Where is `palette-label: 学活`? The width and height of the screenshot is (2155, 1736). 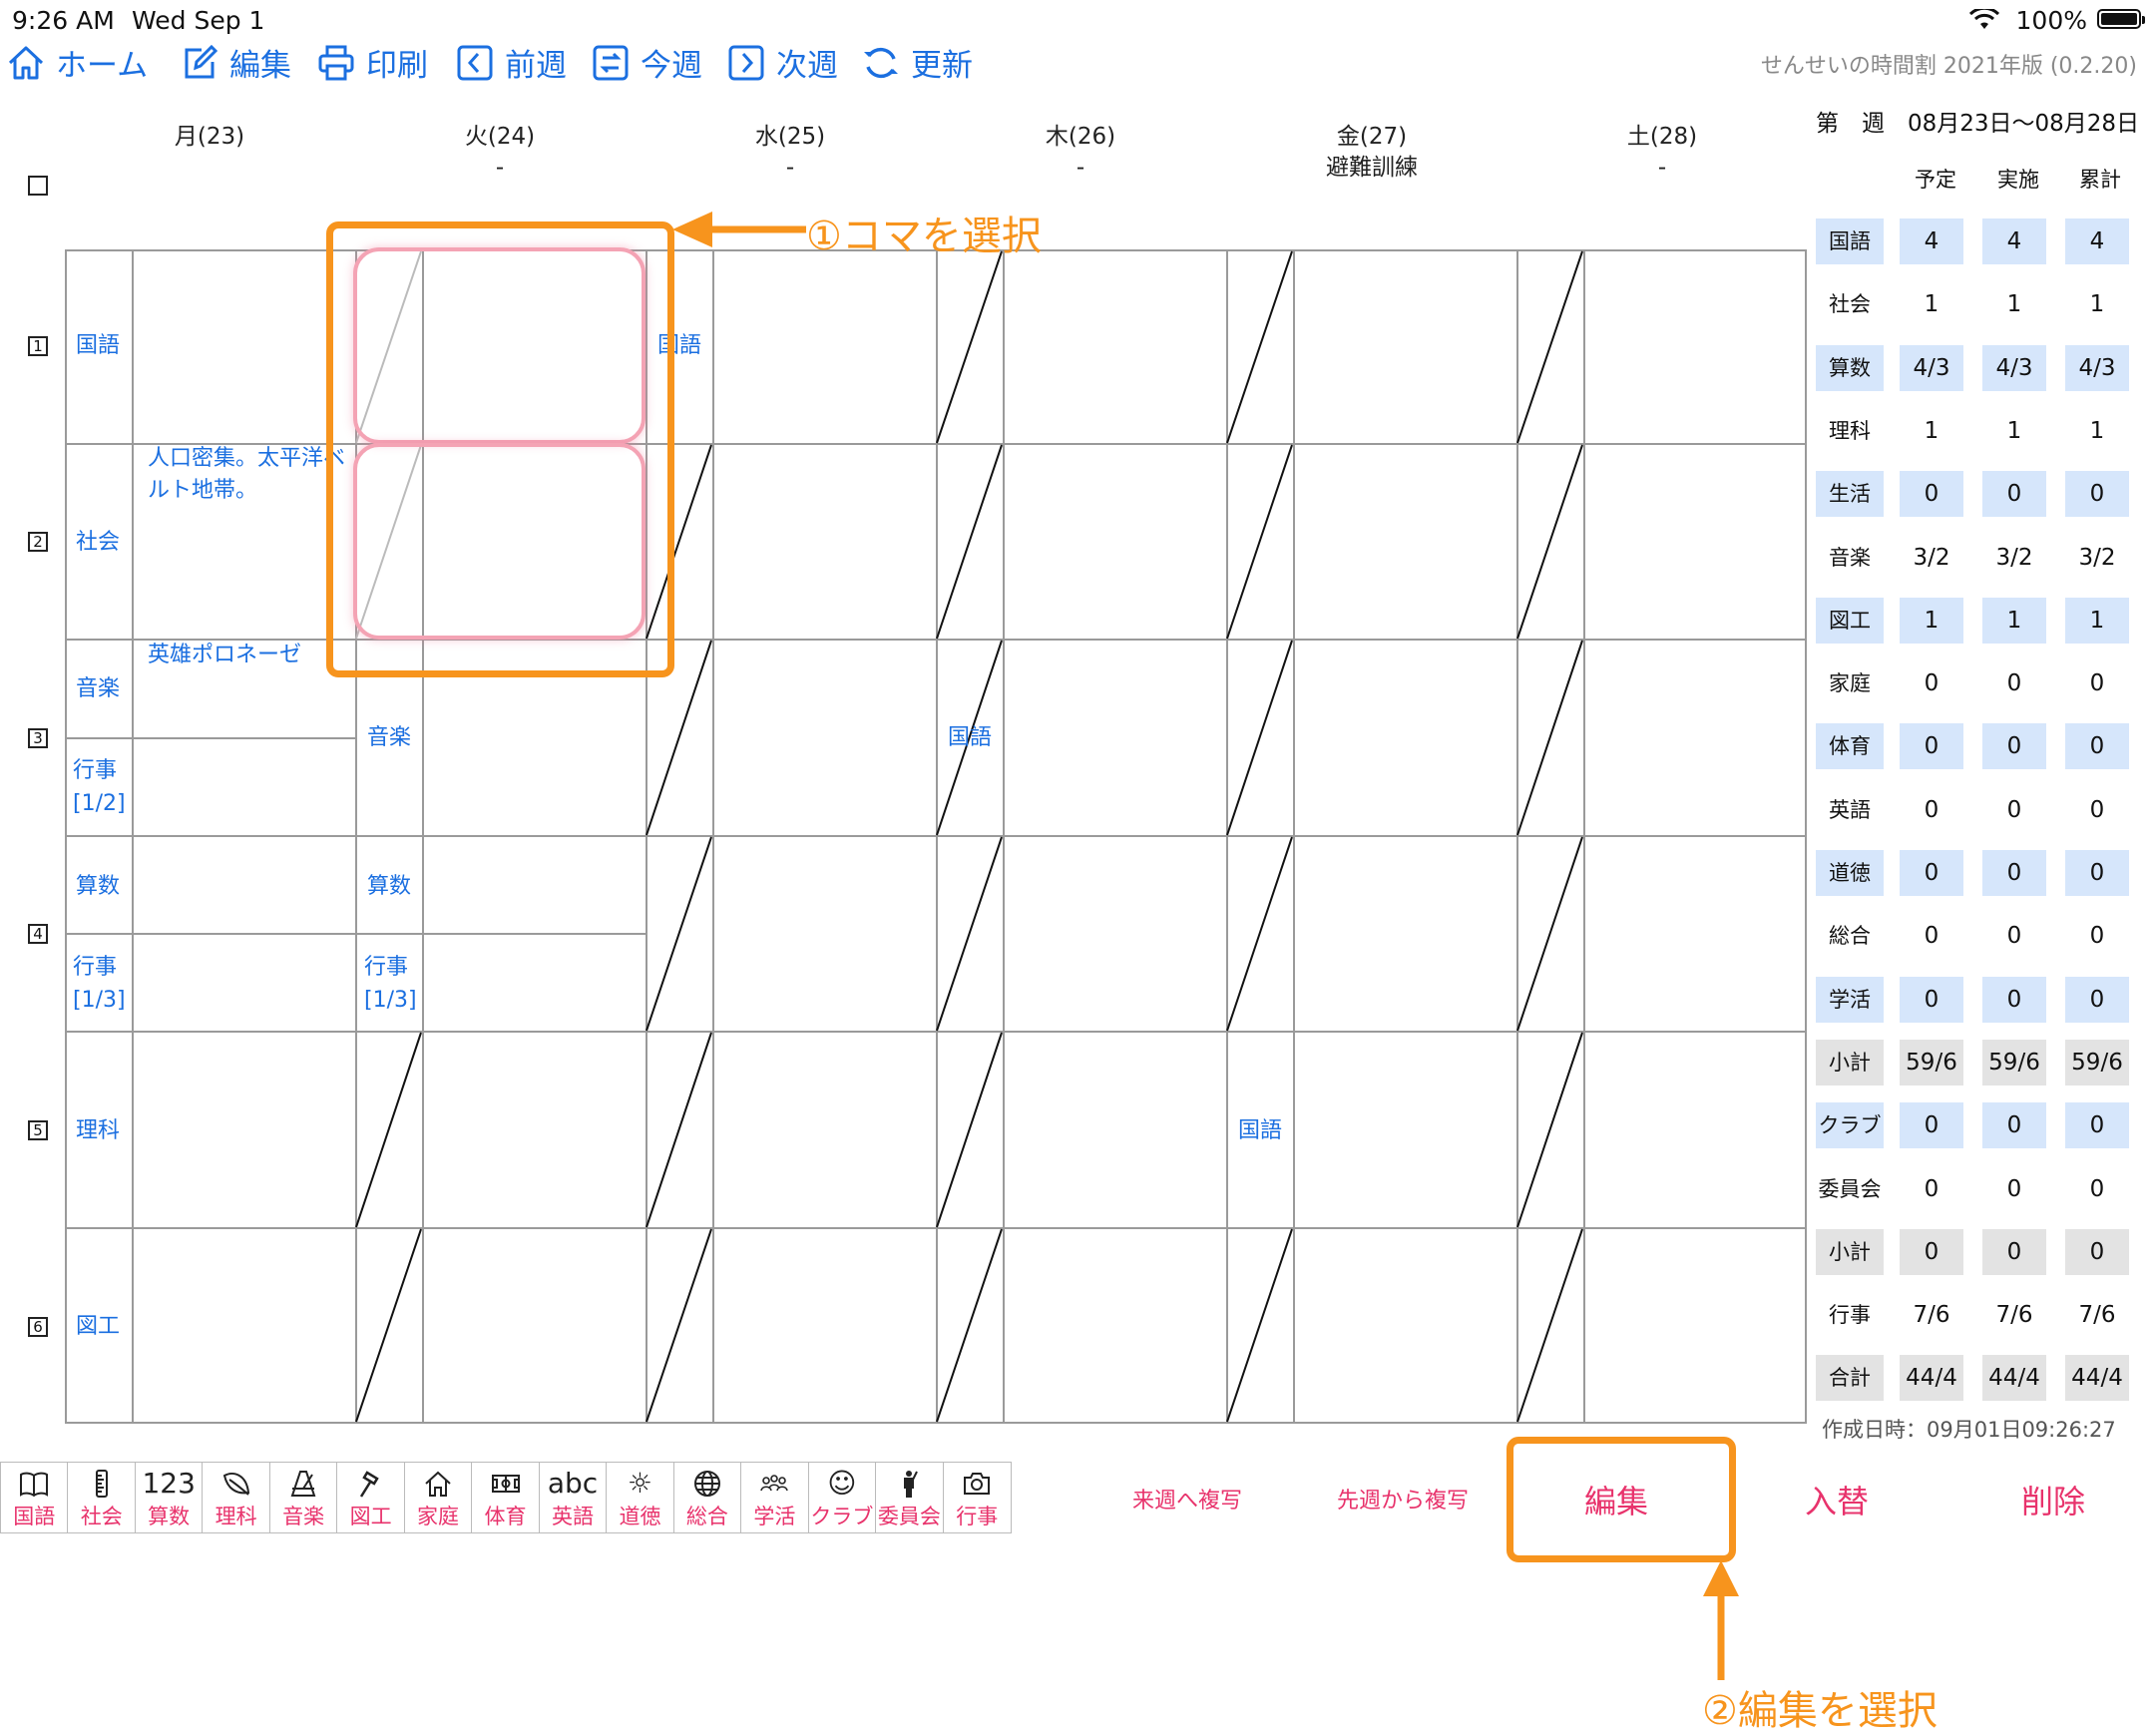
palette-label: 学活 is located at coordinates (774, 1516).